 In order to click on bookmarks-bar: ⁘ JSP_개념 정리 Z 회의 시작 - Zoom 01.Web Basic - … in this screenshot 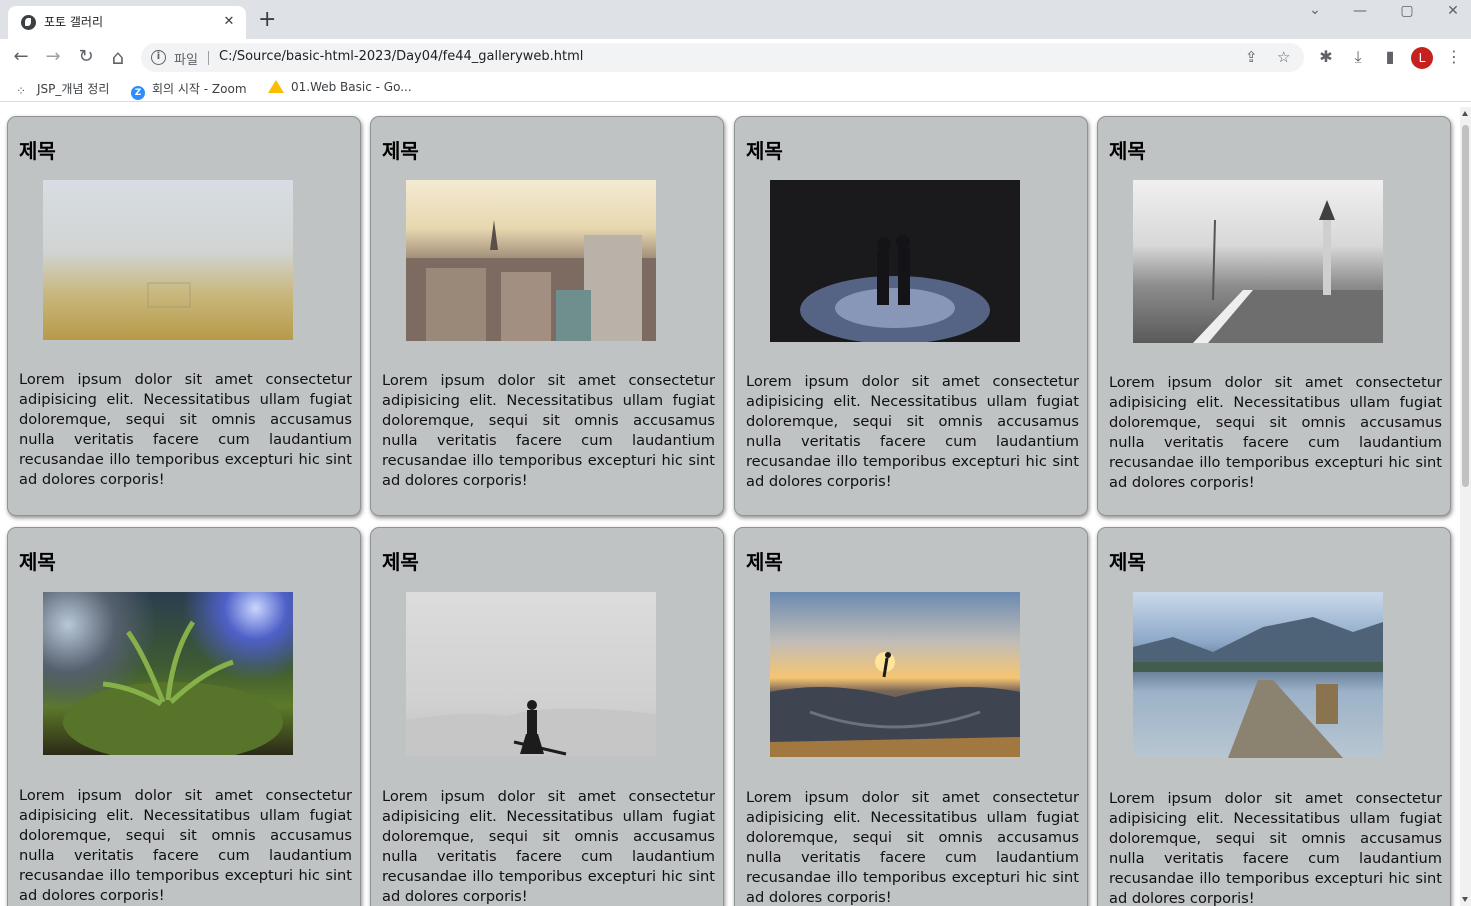, I will do `click(735, 89)`.